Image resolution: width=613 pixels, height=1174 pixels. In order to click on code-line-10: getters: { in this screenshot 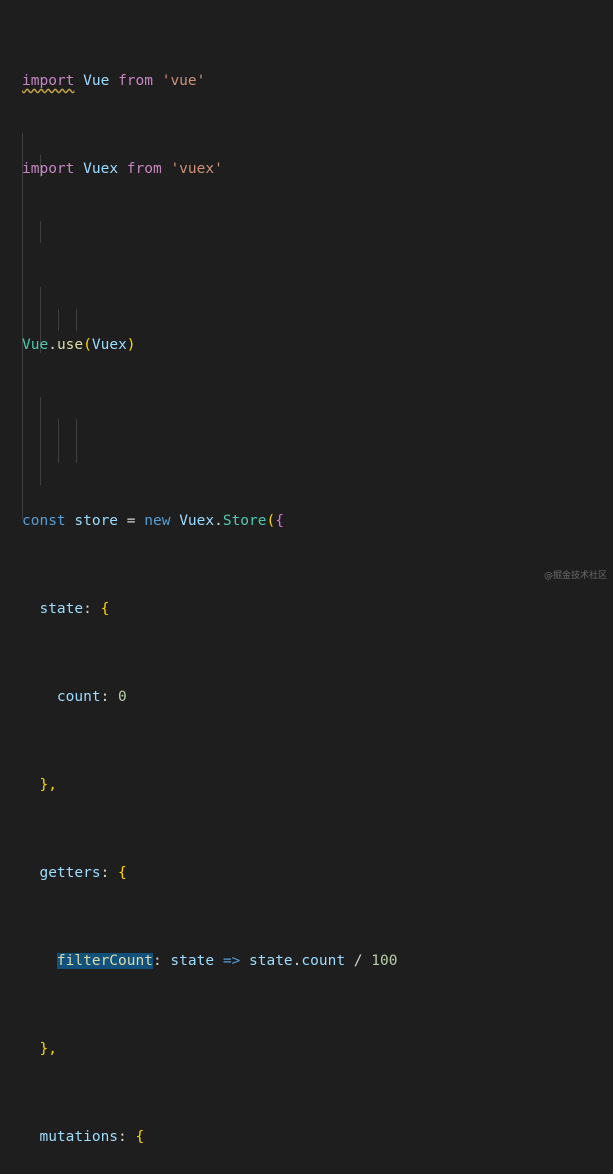, I will do `click(317, 873)`.